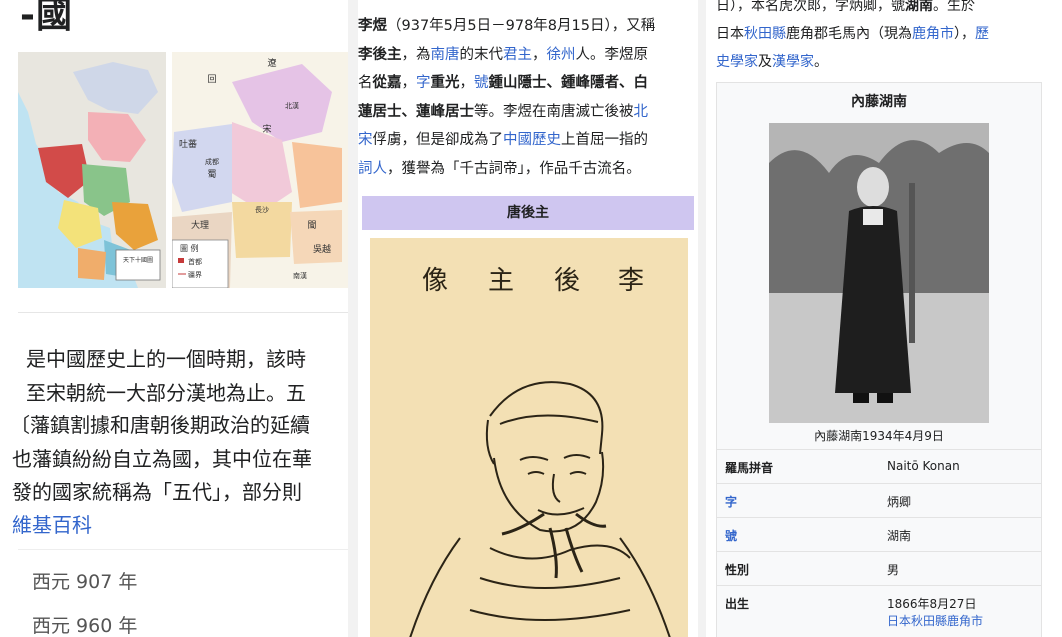 The image size is (1062, 637). I want to click on portrait-drawing, so click(540, 509).